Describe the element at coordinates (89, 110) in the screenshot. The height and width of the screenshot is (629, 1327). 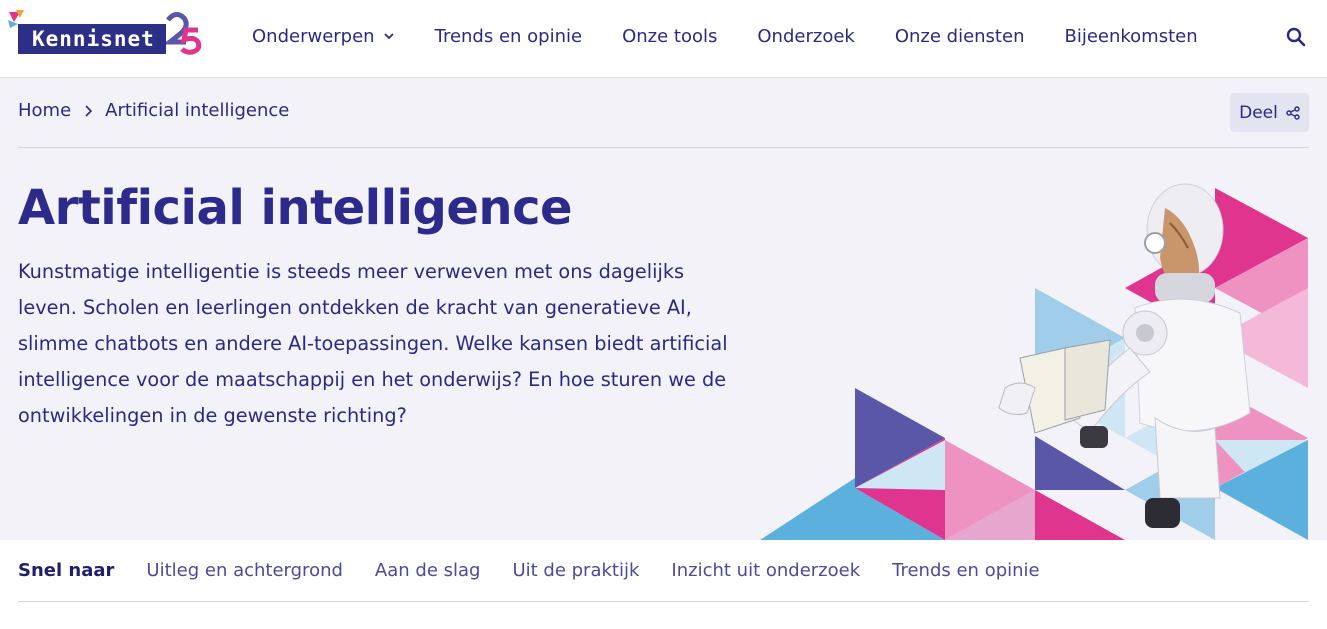
I see `chevron-right-icon` at that location.